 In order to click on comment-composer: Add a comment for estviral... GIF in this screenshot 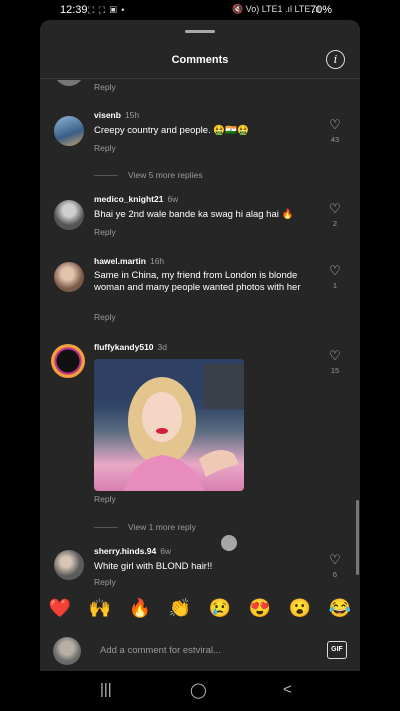, I will do `click(200, 651)`.